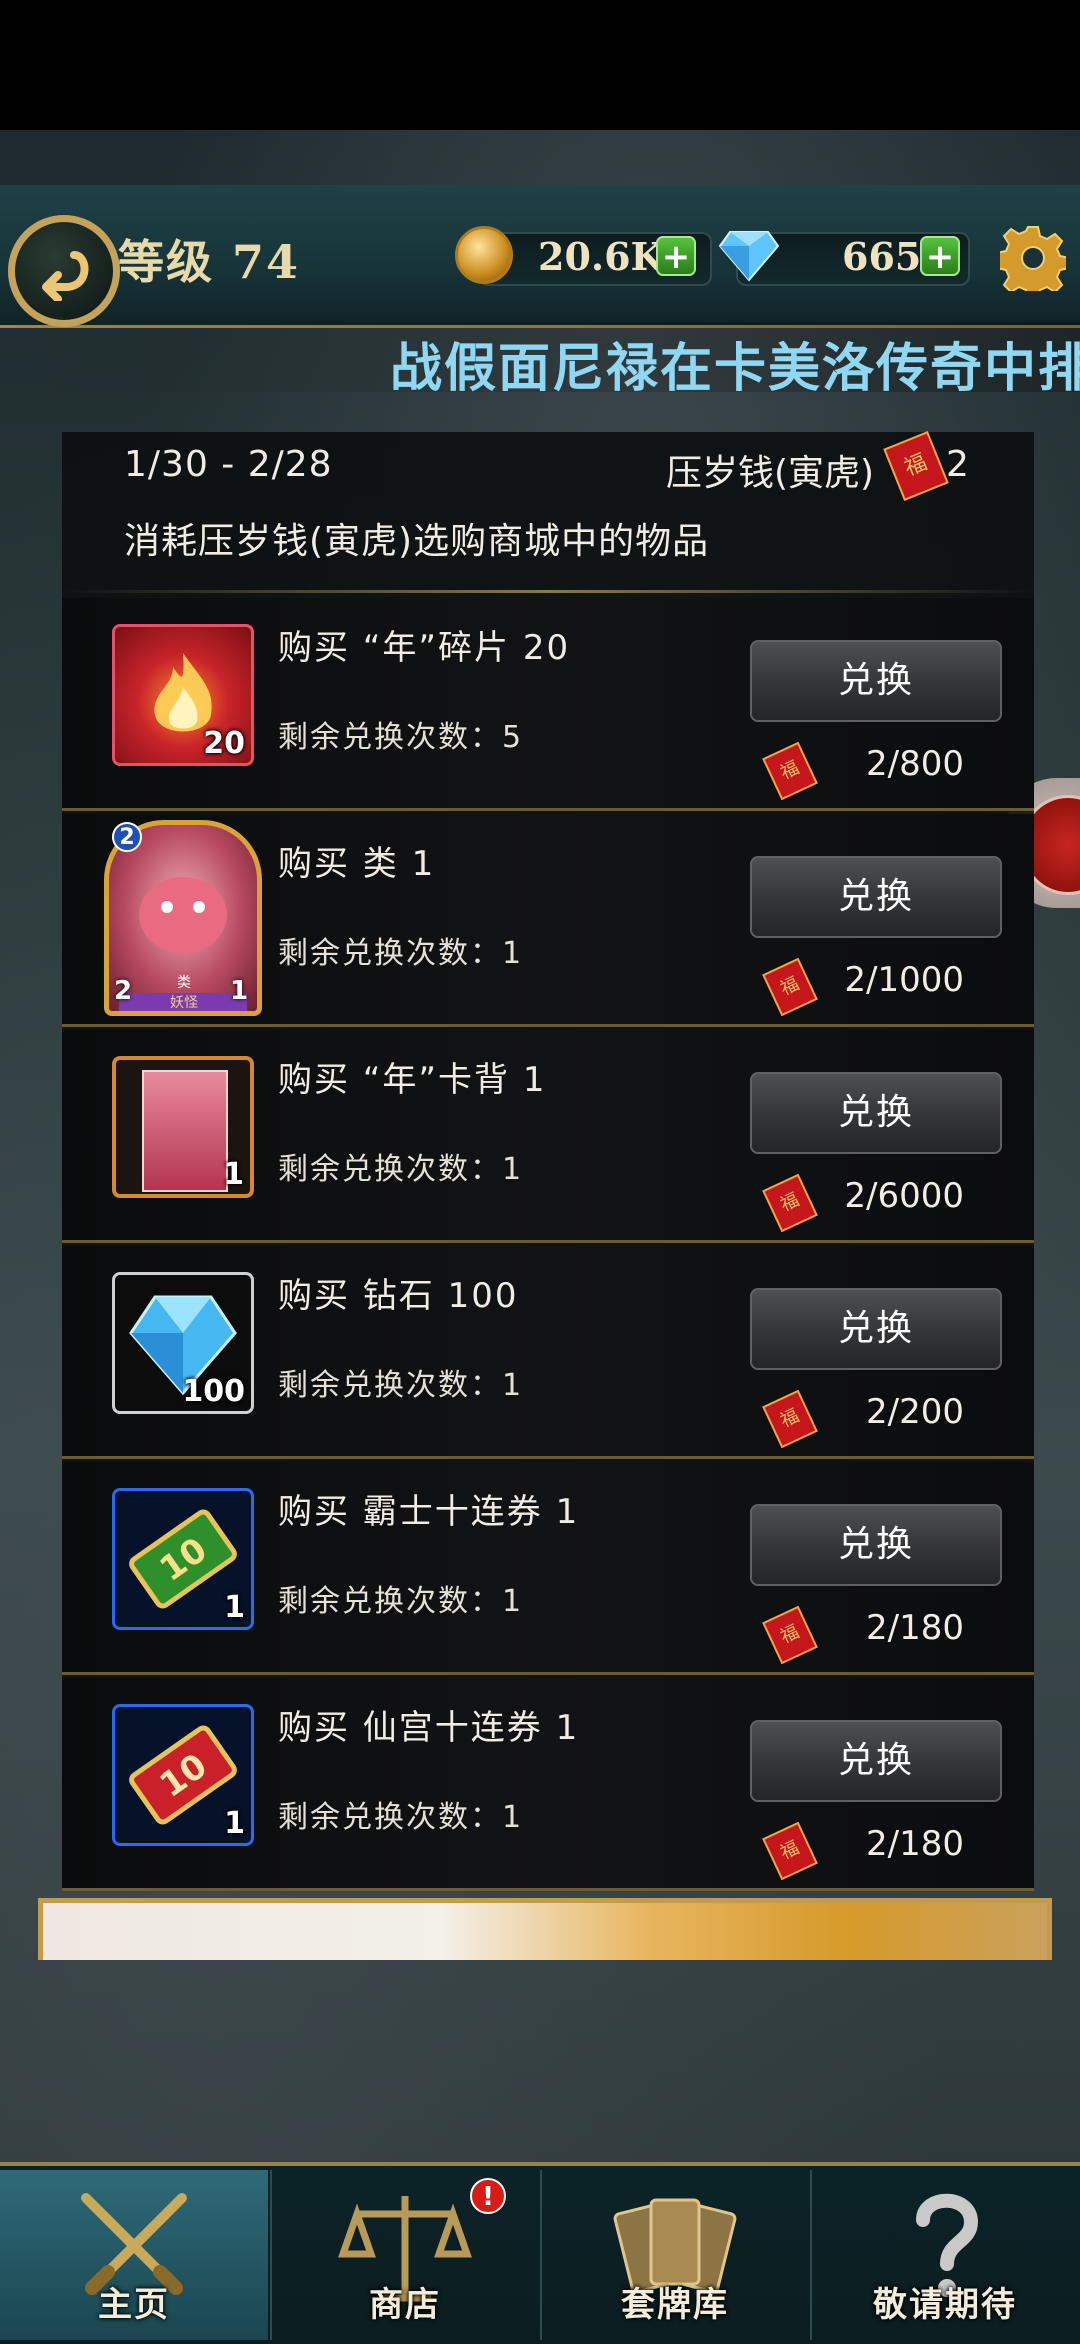 This screenshot has width=1080, height=2344. Describe the element at coordinates (65, 276) in the screenshot. I see `back-arrow-icon` at that location.